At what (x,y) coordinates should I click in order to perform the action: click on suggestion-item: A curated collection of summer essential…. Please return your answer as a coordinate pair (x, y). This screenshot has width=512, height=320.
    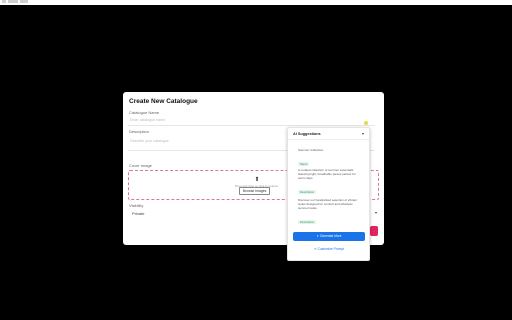
    Looking at the image, I should click on (330, 183).